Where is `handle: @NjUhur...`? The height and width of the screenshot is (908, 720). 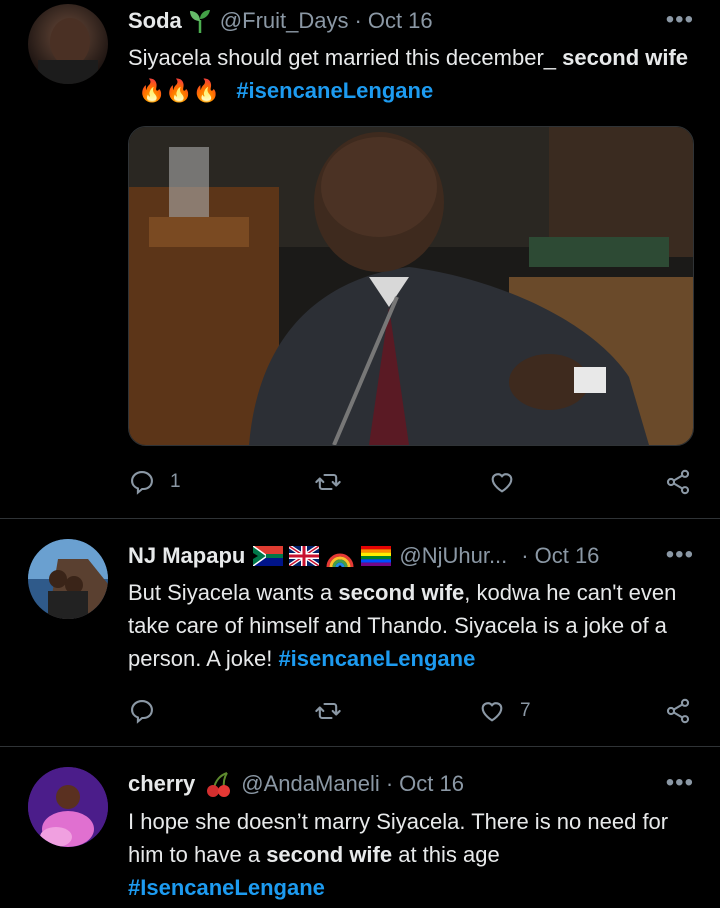 handle: @NjUhur... is located at coordinates (453, 556).